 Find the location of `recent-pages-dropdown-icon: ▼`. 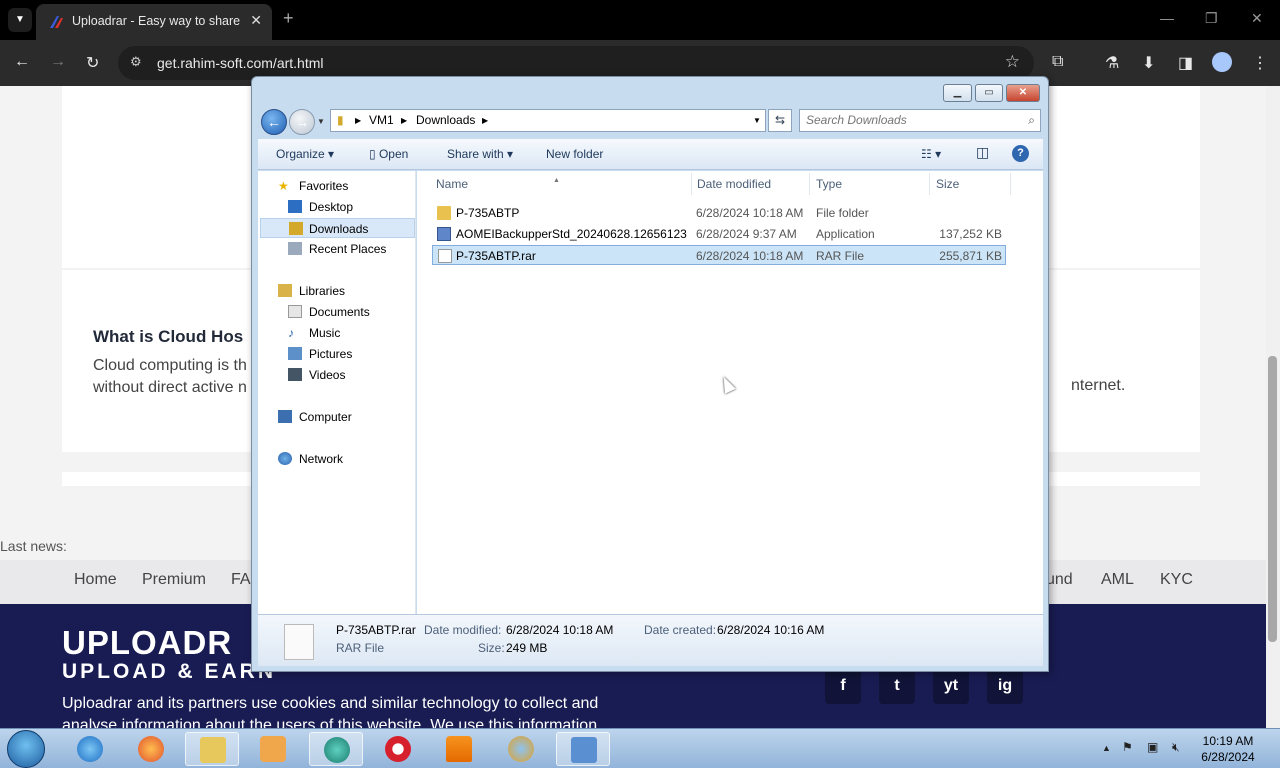

recent-pages-dropdown-icon: ▼ is located at coordinates (321, 121).